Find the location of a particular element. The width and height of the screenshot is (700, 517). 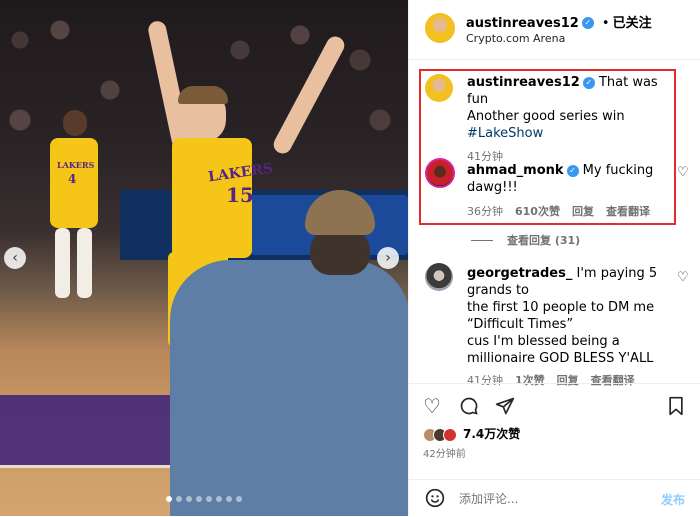

likes-summary: 7.4万次赞 is located at coordinates (471, 434).